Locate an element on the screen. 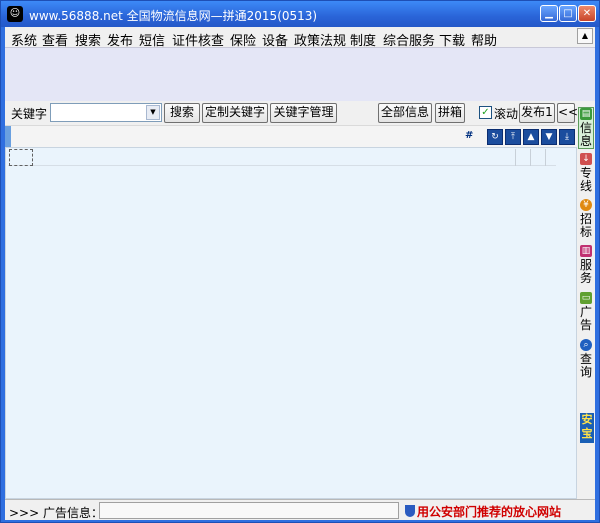 The height and width of the screenshot is (523, 600). collapse-button: << is located at coordinates (567, 113).